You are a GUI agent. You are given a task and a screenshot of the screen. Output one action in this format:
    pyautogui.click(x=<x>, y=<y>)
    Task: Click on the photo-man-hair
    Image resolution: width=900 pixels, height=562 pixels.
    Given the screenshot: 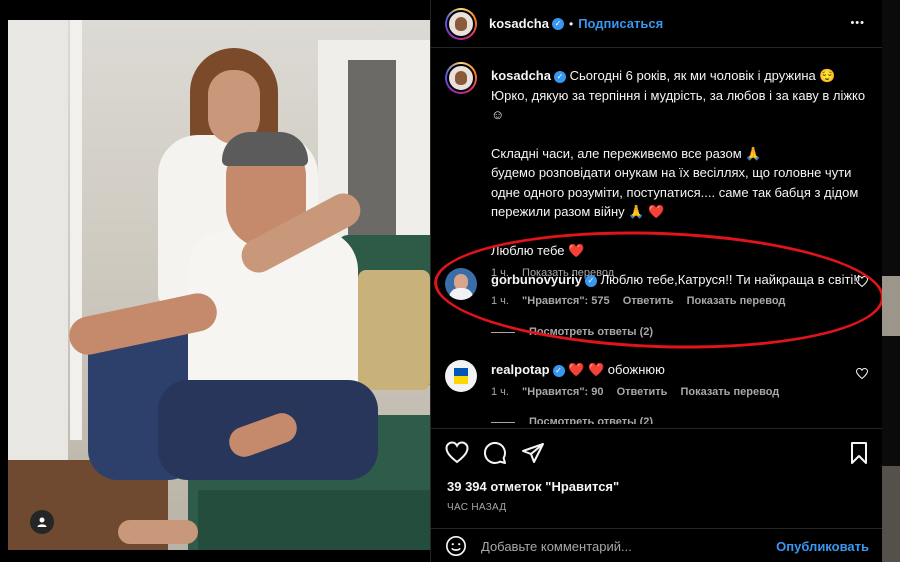 What is the action you would take?
    pyautogui.click(x=265, y=149)
    